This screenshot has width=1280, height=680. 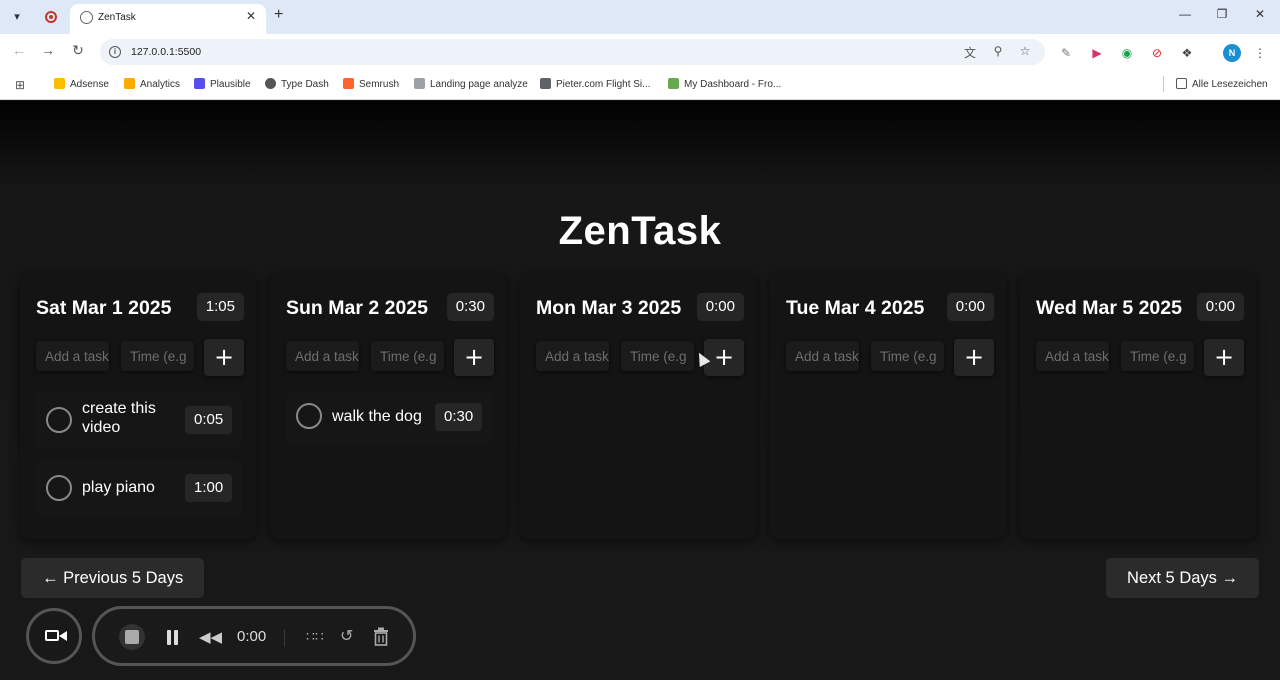 What do you see at coordinates (173, 637) in the screenshot?
I see `pause-icon` at bounding box center [173, 637].